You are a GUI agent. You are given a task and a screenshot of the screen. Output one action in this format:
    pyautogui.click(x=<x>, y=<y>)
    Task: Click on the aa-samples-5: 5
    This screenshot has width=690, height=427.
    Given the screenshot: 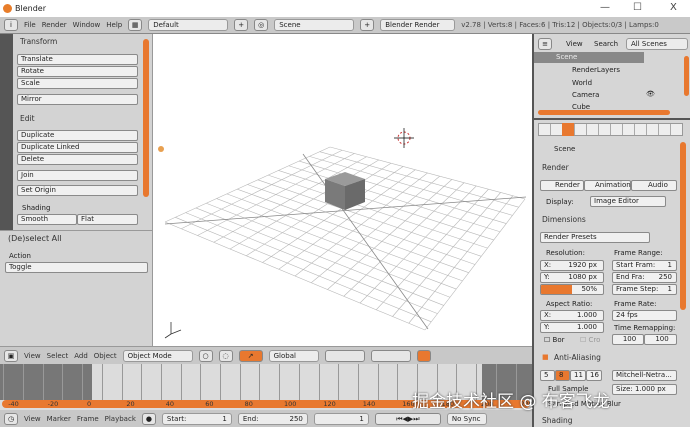 What is the action you would take?
    pyautogui.click(x=547, y=375)
    